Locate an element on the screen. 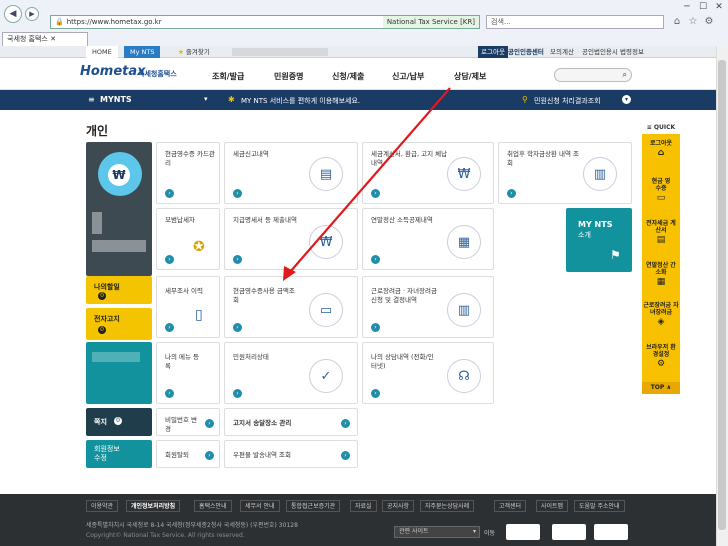  cert-badge: National Tax Service [KR] is located at coordinates (430, 22).